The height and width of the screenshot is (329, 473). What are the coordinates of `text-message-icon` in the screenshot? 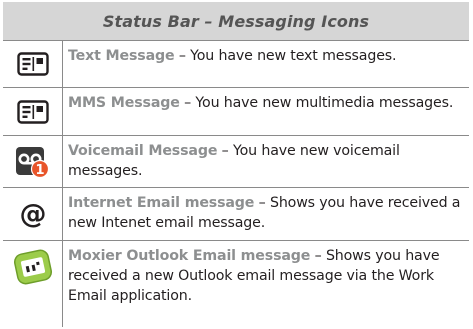 It's located at (32, 64).